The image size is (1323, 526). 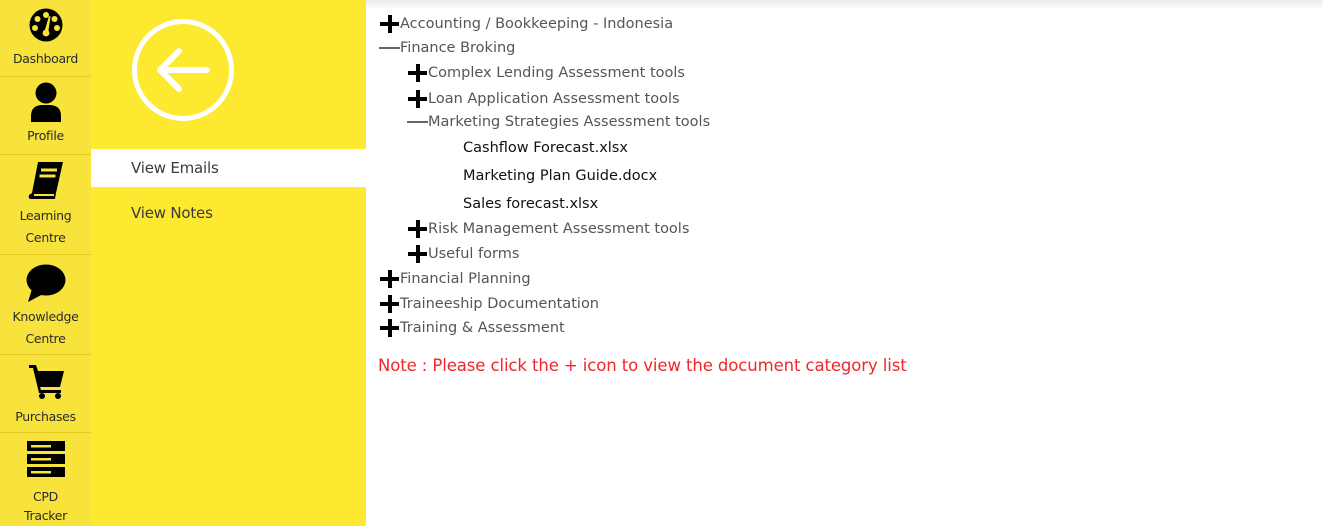 I want to click on tree-node-label: Accounting / Bookkeeping - Indonesia, so click(x=536, y=24).